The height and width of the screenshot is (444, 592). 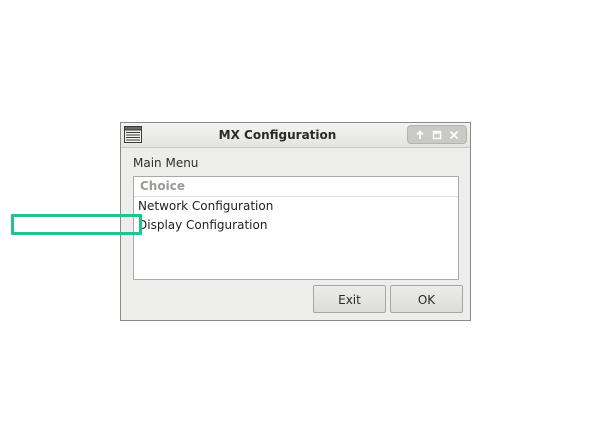 What do you see at coordinates (162, 186) in the screenshot?
I see `choice-header-label: Choice` at bounding box center [162, 186].